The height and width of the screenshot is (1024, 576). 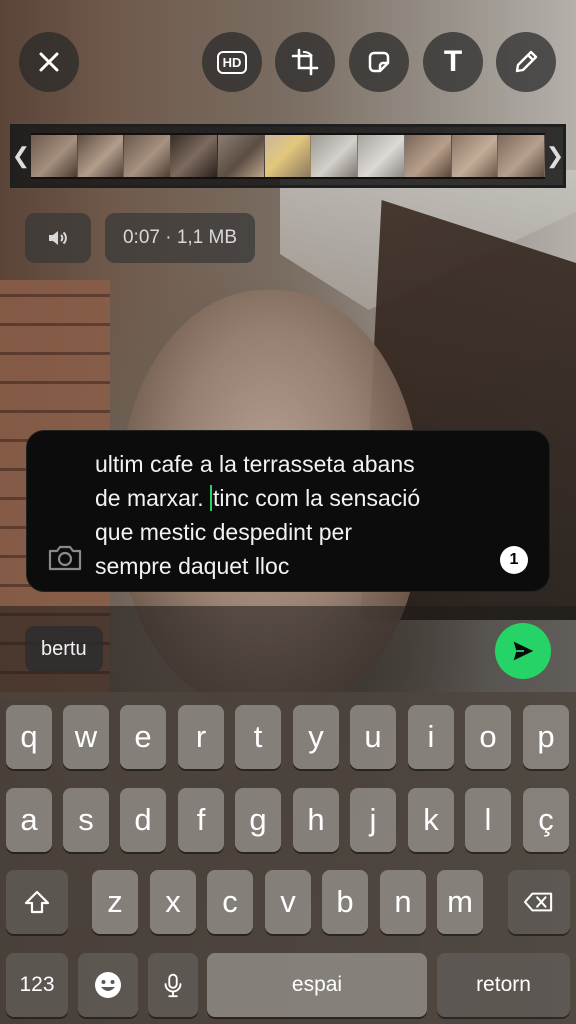 What do you see at coordinates (143, 737) in the screenshot?
I see `key-e: e` at bounding box center [143, 737].